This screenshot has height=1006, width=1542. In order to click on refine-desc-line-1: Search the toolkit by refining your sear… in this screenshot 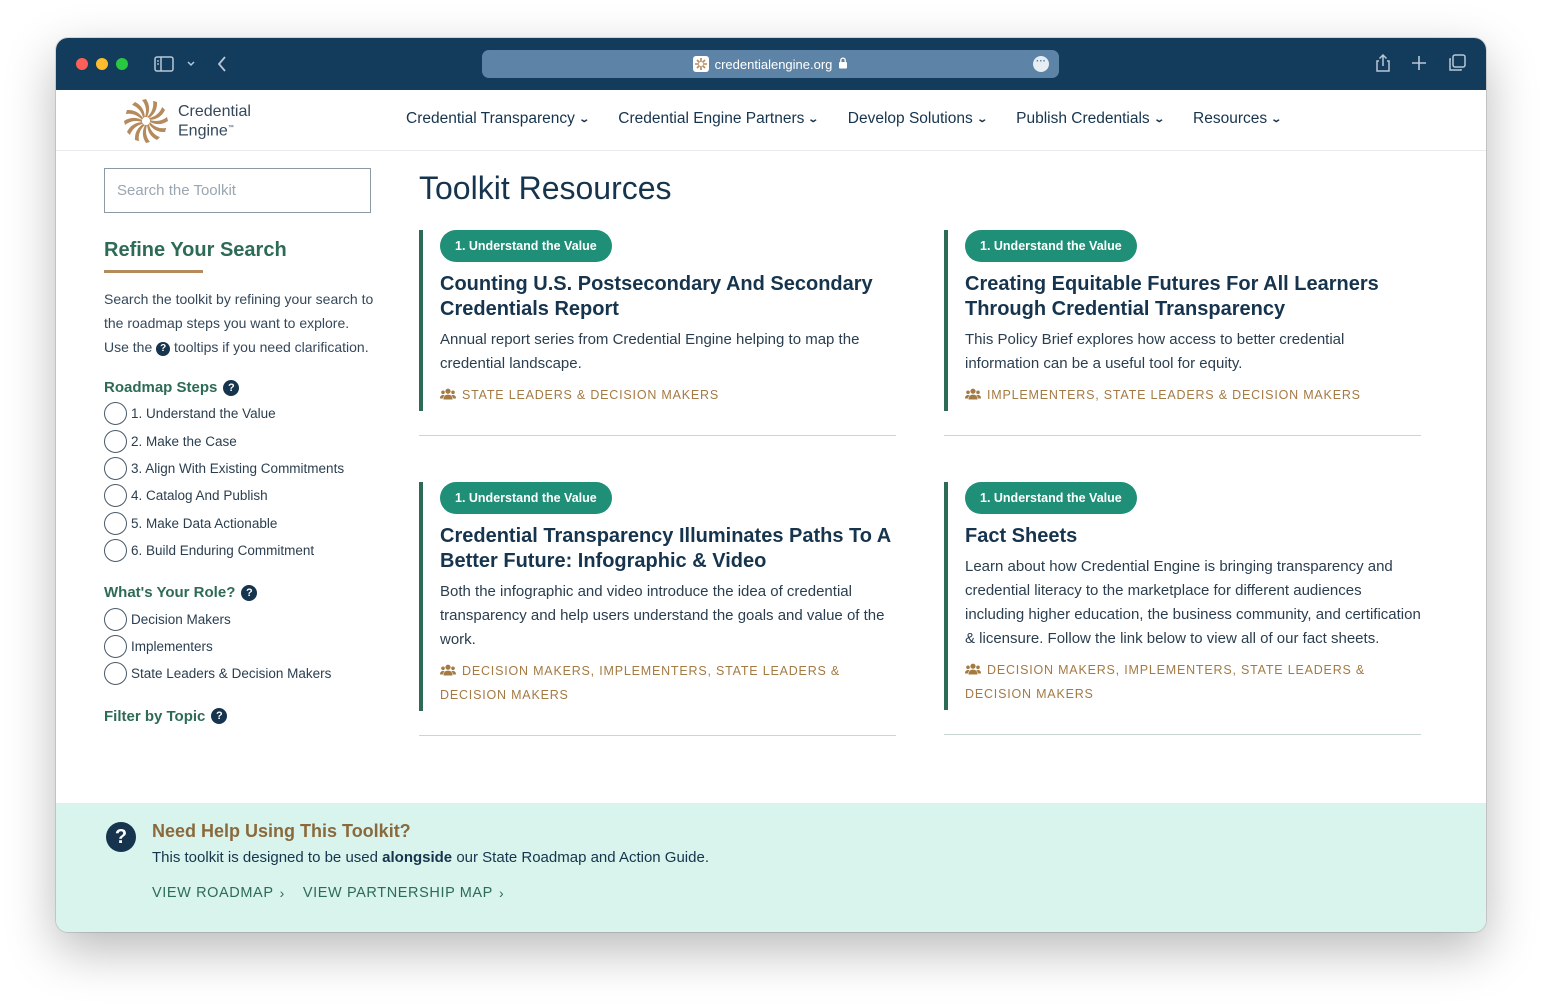, I will do `click(239, 311)`.